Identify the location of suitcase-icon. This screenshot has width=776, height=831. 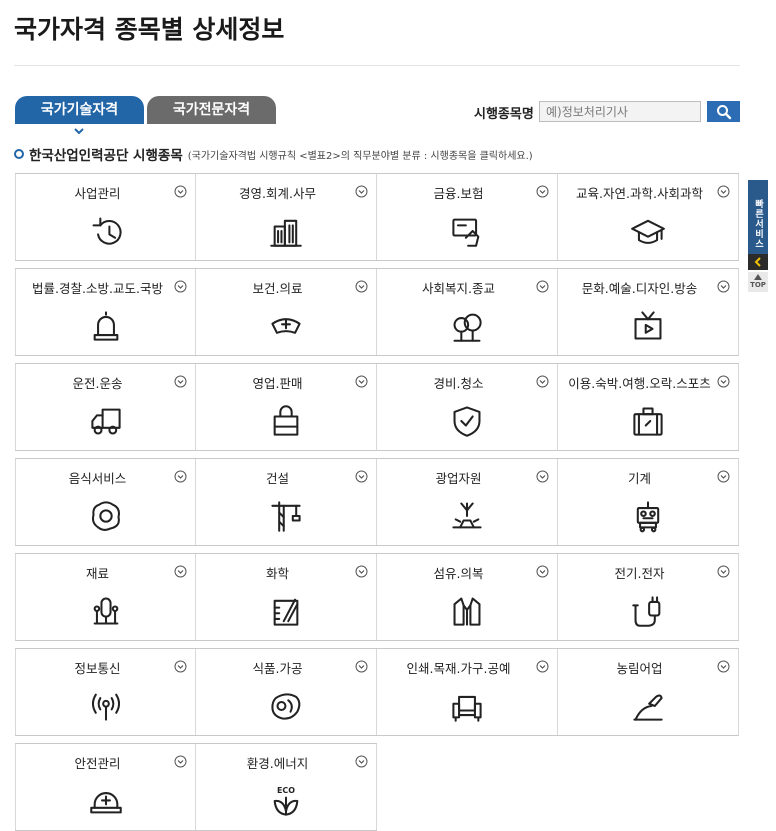
(648, 421).